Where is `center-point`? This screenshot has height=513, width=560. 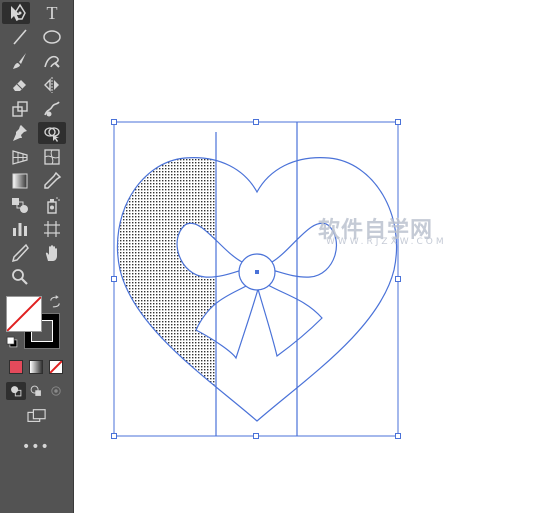
center-point is located at coordinates (257, 272).